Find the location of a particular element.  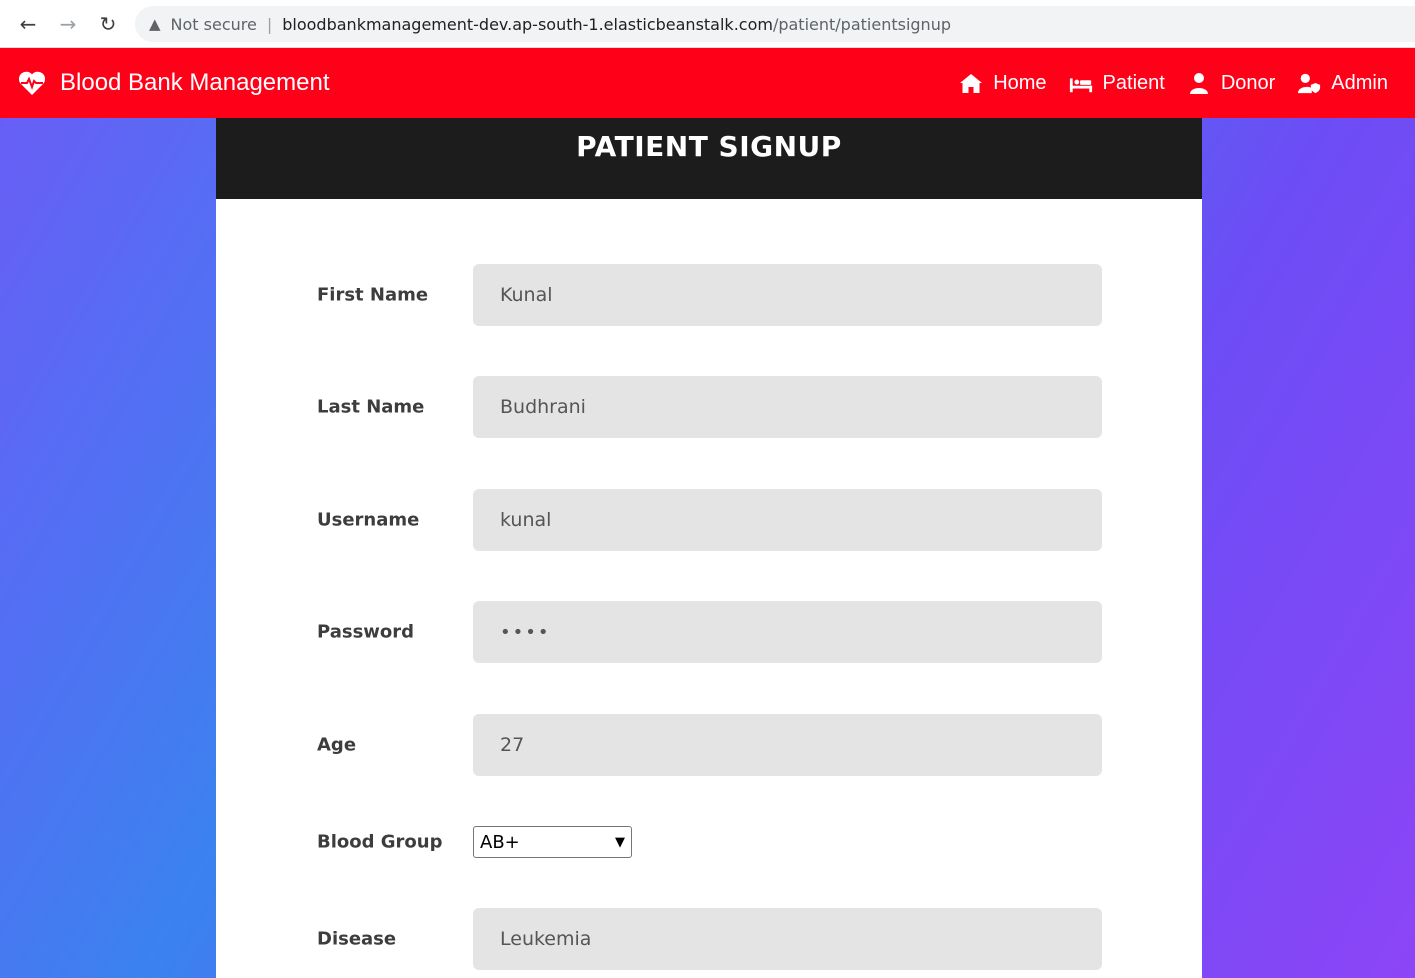

nav-patient: Patient is located at coordinates (1117, 83).